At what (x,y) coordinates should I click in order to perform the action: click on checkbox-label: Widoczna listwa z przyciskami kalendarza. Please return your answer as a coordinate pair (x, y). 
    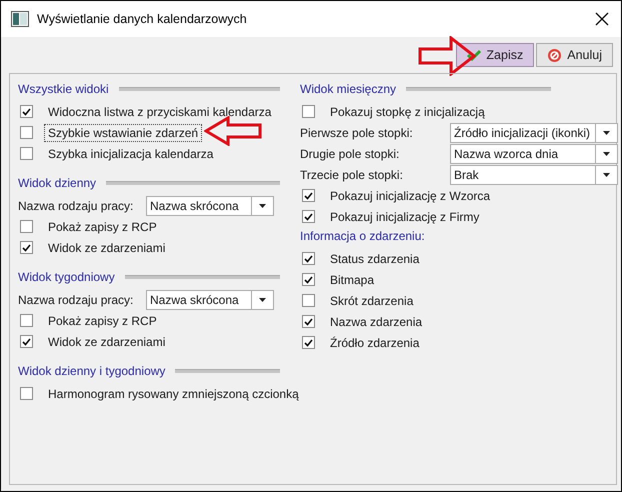
    Looking at the image, I should click on (160, 111).